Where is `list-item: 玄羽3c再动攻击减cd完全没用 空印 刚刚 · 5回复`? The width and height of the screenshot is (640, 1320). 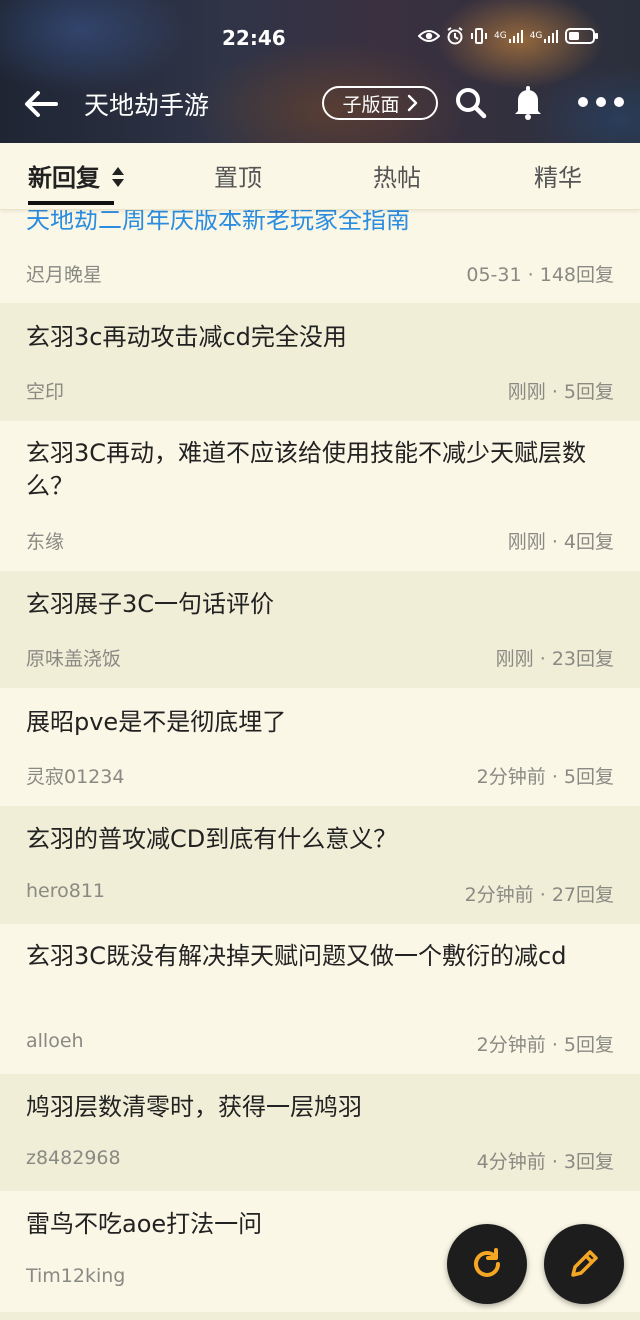
list-item: 玄羽3c再动攻击减cd完全没用 空印 刚刚 · 5回复 is located at coordinates (320, 362).